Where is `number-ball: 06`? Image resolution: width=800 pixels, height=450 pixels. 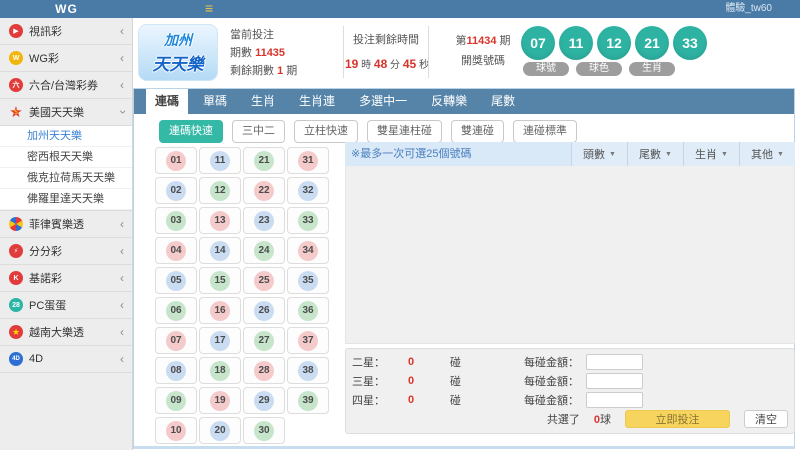 number-ball: 06 is located at coordinates (176, 310).